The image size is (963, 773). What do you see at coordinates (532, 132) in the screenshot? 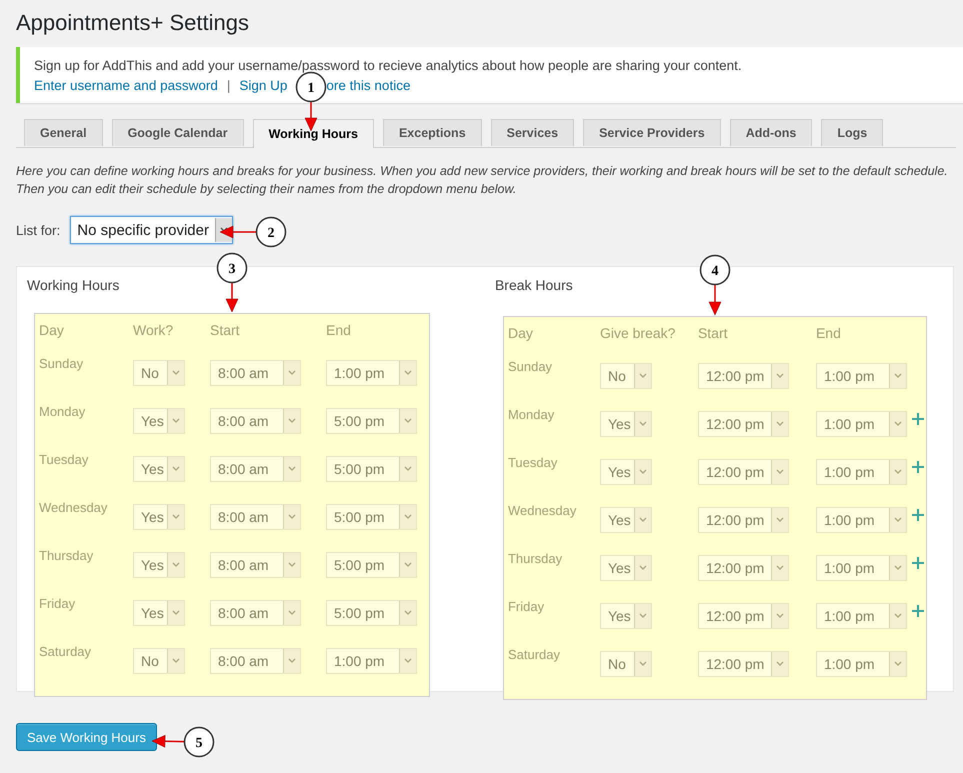
I see `settings-tab: Services` at bounding box center [532, 132].